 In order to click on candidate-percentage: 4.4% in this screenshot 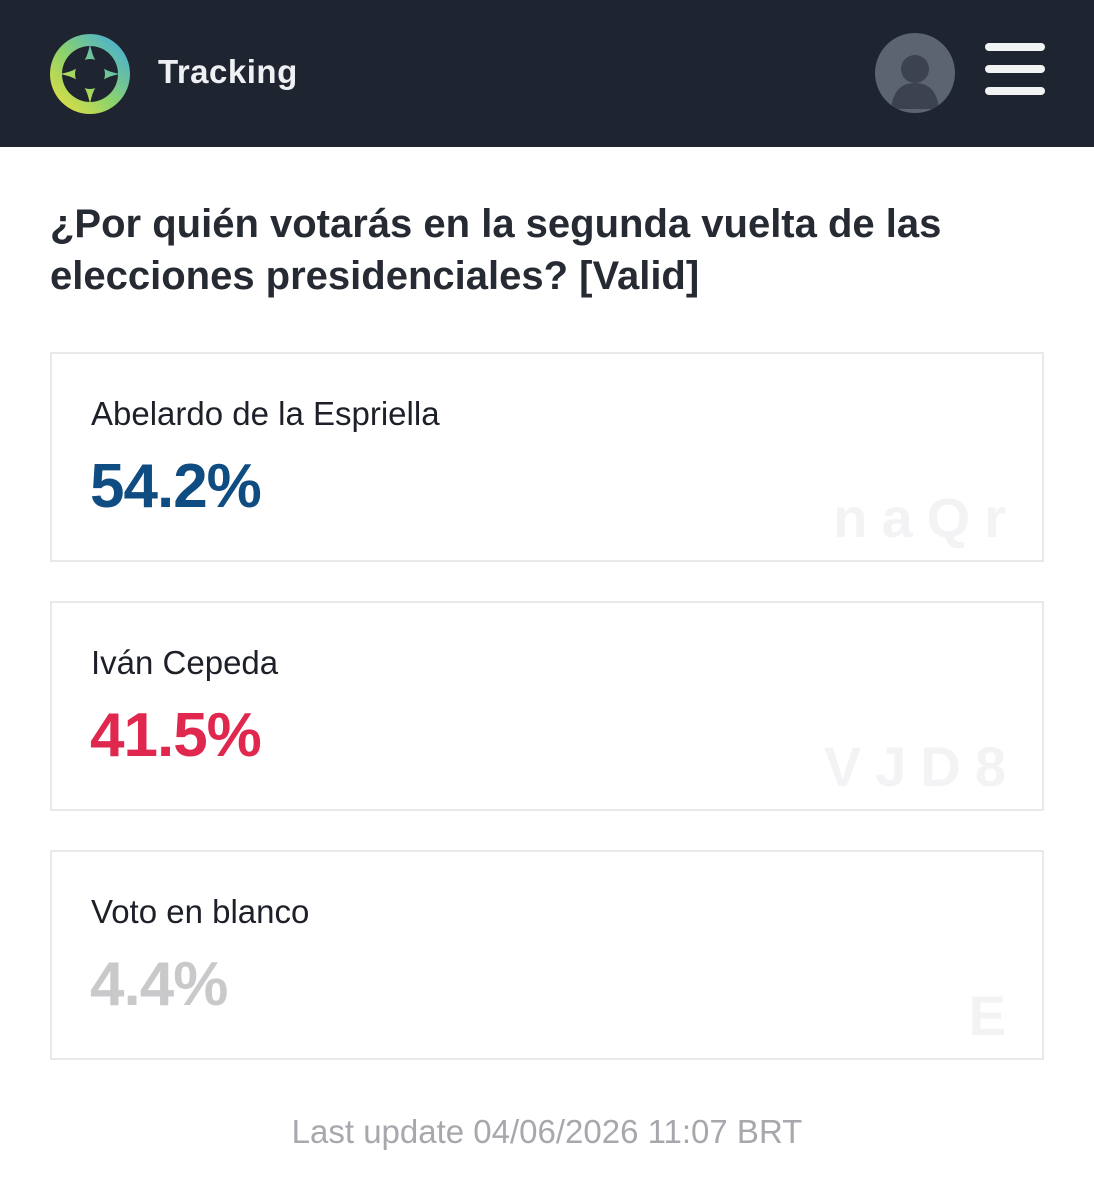, I will do `click(159, 984)`.